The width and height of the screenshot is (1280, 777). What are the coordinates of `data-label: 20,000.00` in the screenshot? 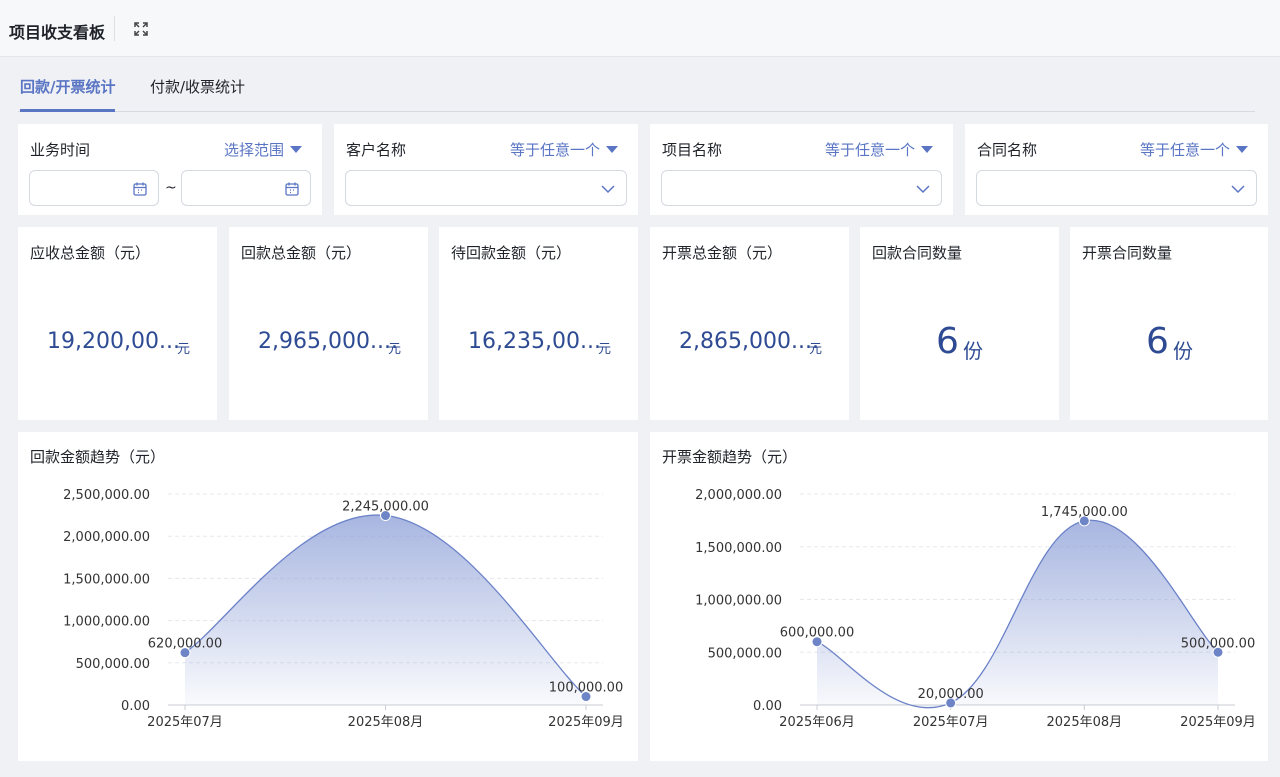 It's located at (951, 694).